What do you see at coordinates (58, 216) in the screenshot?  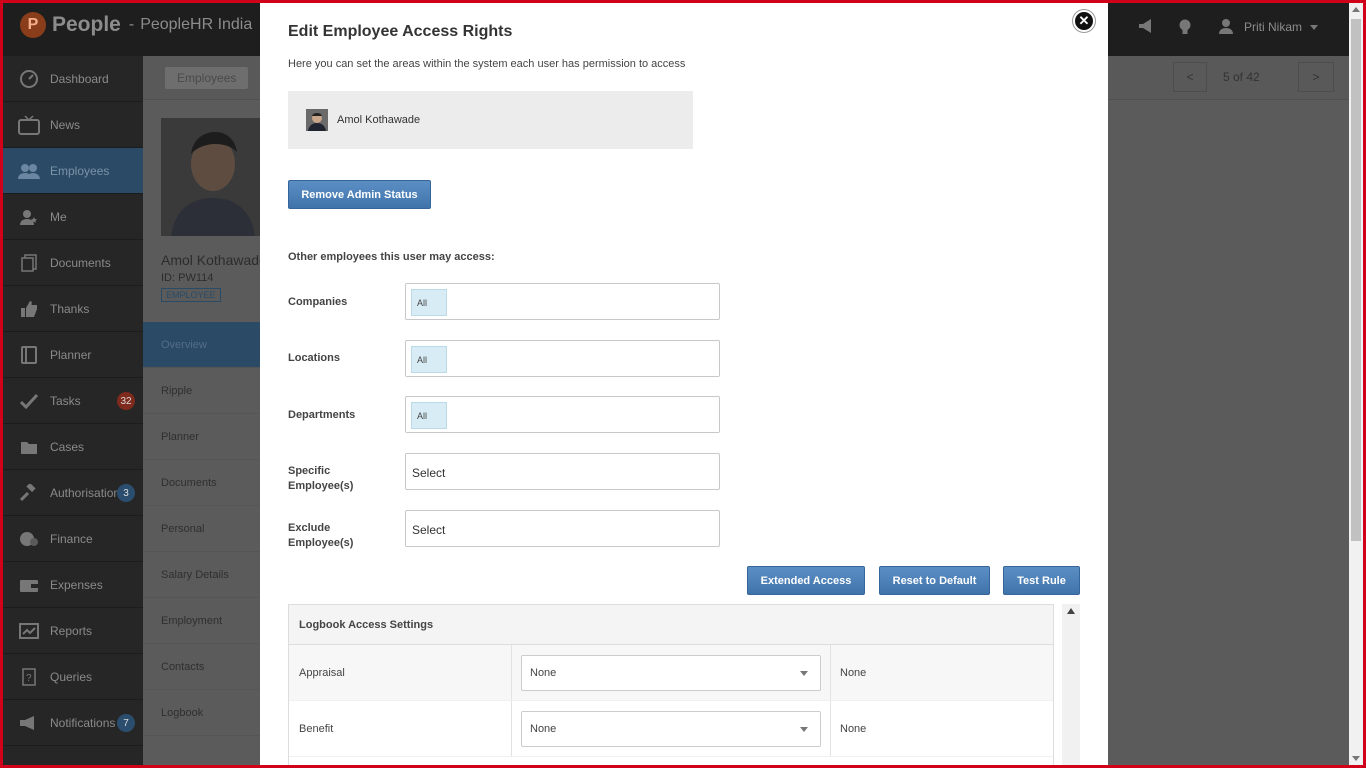 I see `sidebar-item-label: Me` at bounding box center [58, 216].